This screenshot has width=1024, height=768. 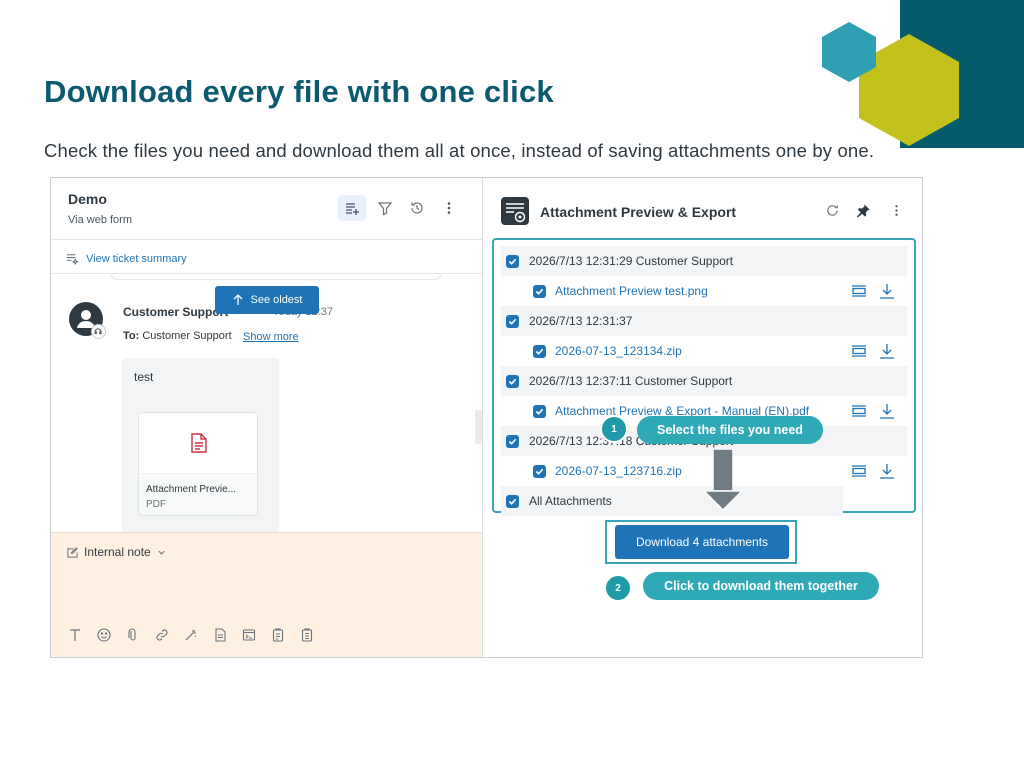 I want to click on attachment-info: Attachment Previe... PDF, so click(x=198, y=494).